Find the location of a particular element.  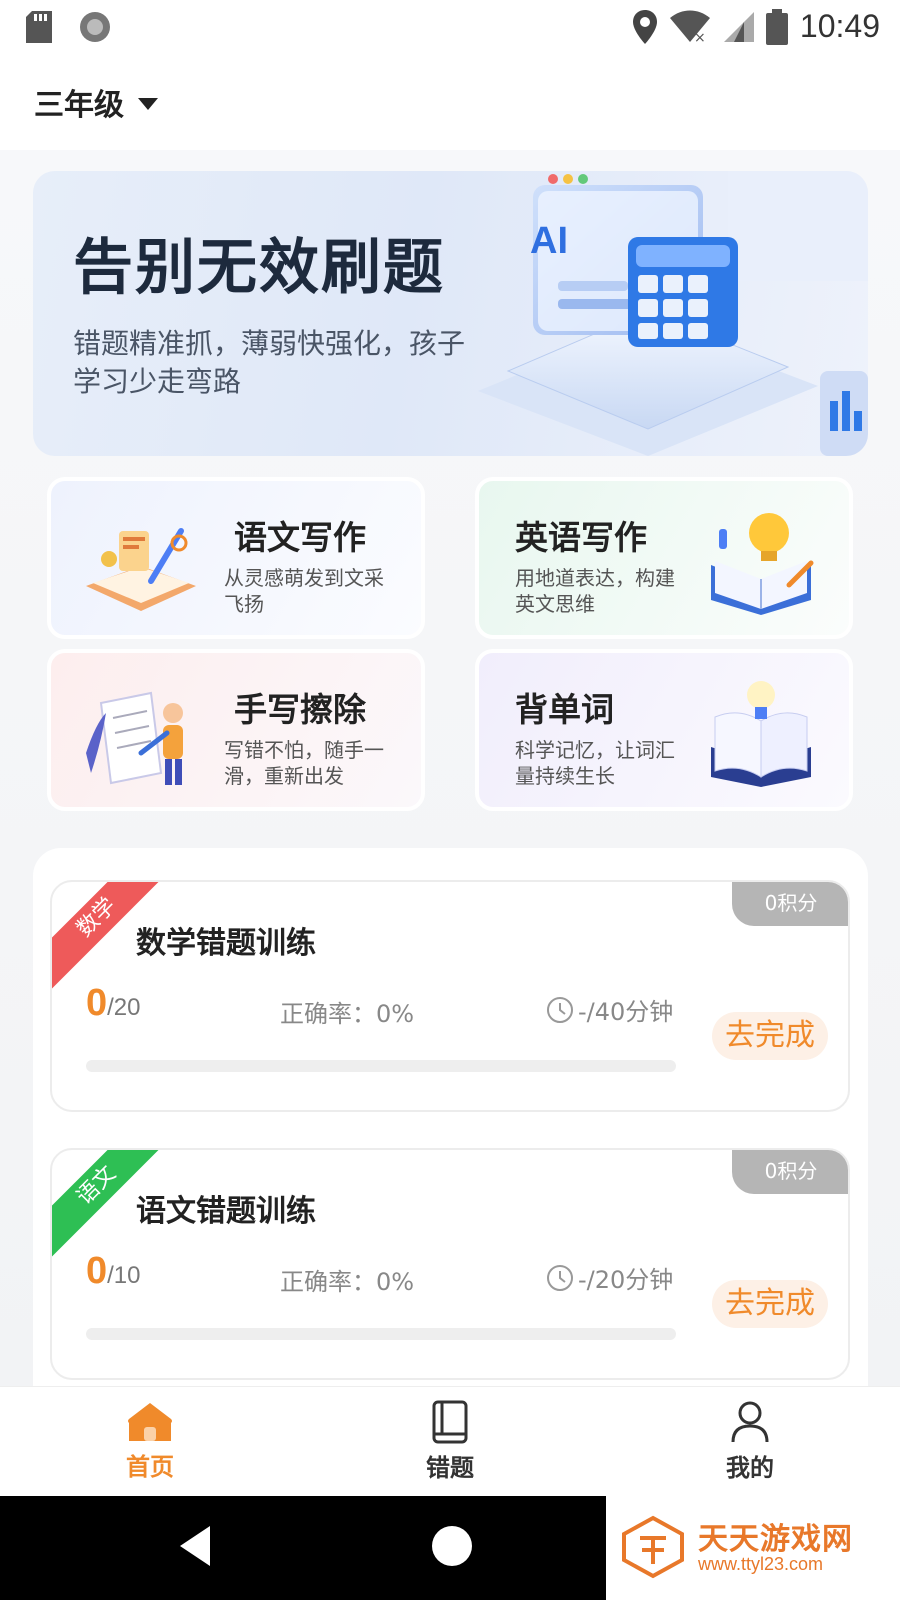

feature-card-chinese-writing: 语文写作 从灵感萌发到文采飞扬 is located at coordinates (236, 558).